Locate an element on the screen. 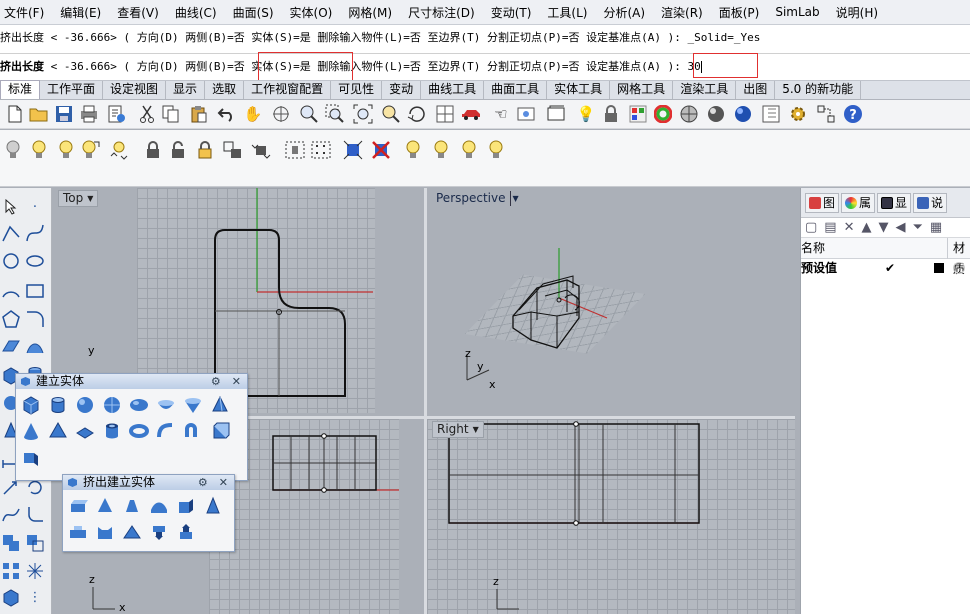 The image size is (970, 614). sphere-grid-icon is located at coordinates (112, 405).